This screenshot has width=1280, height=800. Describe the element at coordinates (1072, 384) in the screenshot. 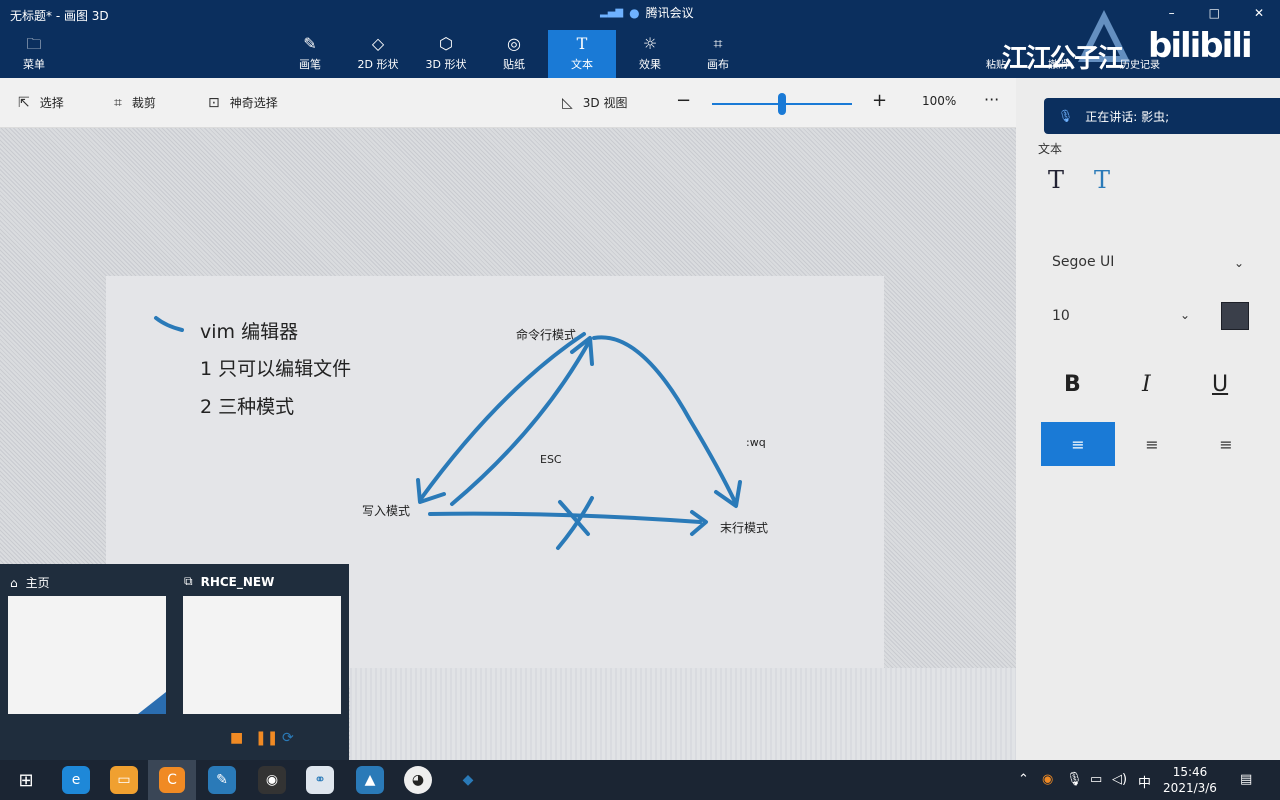

I see `bold-button: B` at that location.